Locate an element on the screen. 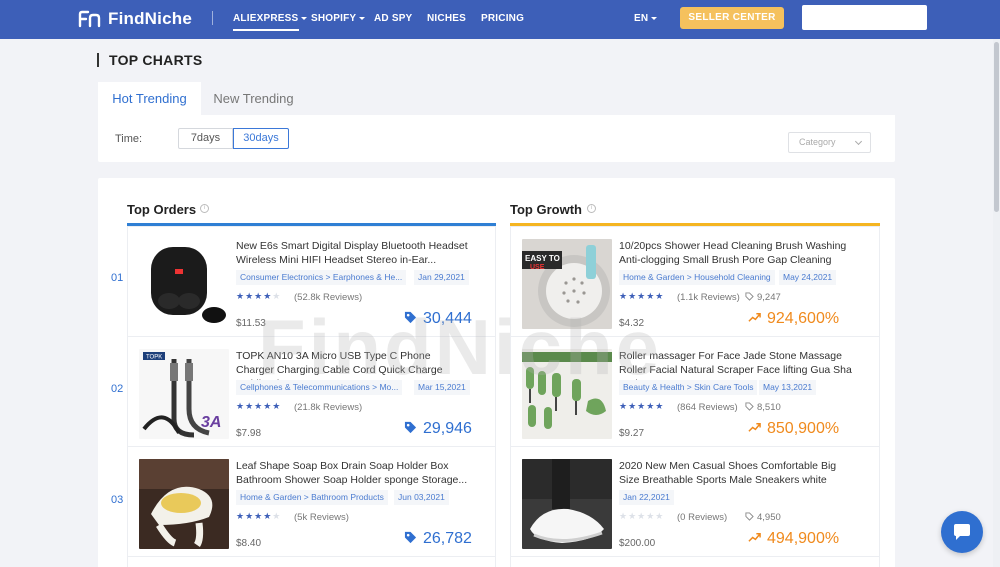 The image size is (1000, 567). scrollbar-thumb is located at coordinates (996, 127).